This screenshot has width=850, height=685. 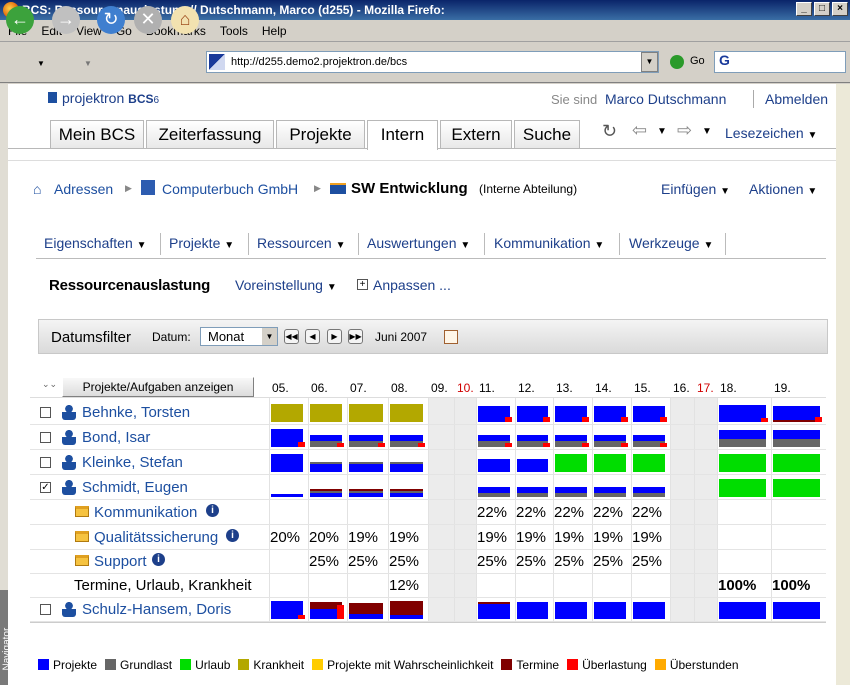 What do you see at coordinates (324, 537) in the screenshot?
I see `percent-cell: 20%` at bounding box center [324, 537].